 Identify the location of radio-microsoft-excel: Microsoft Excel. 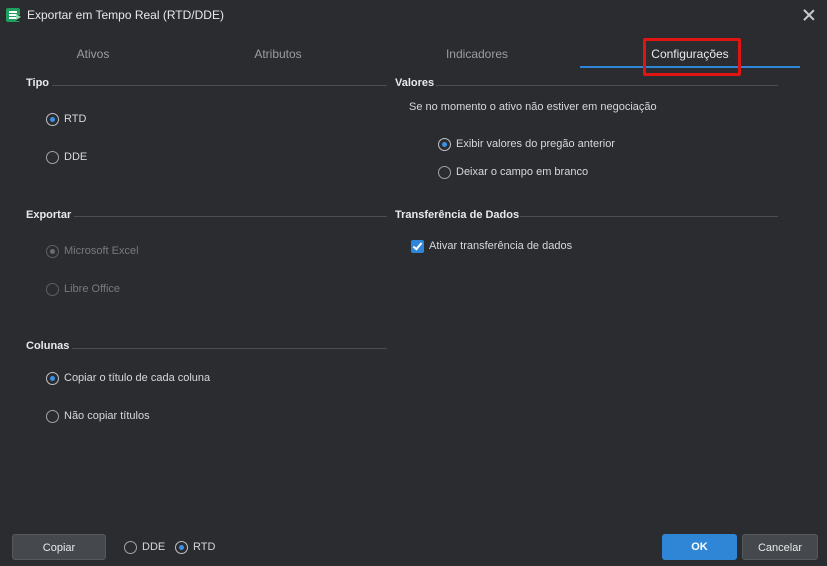
(92, 251).